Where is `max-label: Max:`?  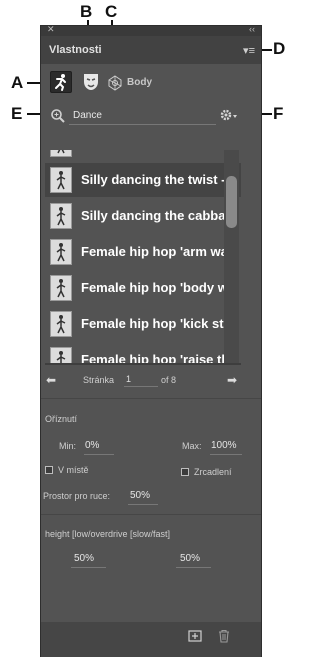 max-label: Max: is located at coordinates (192, 446).